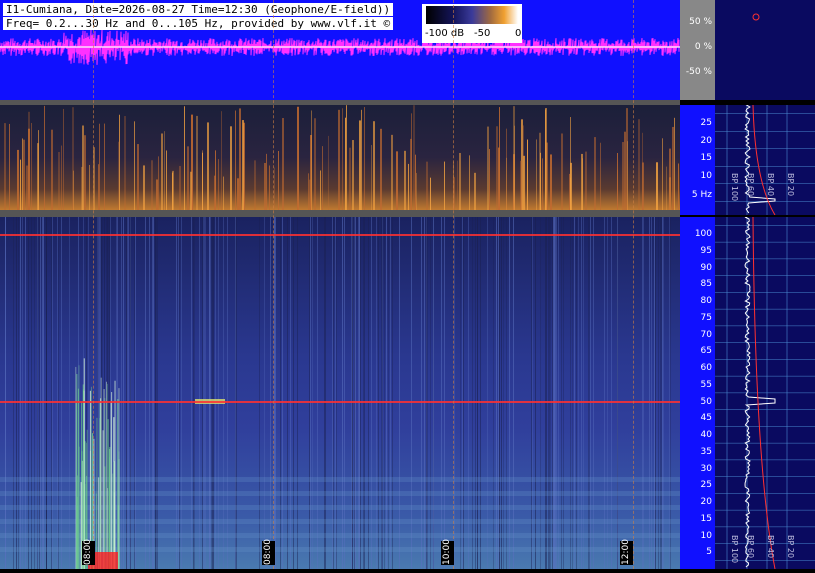 The height and width of the screenshot is (573, 815). I want to click on side-spectrum-low: BP 100 BP 60 BP 40 BP 20, so click(765, 160).